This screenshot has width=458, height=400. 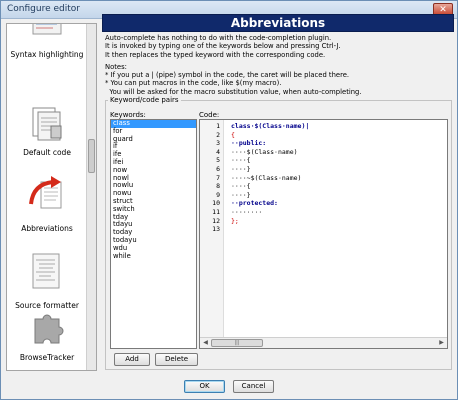 What do you see at coordinates (153, 154) in the screenshot?
I see `keyword-list-item: ife` at bounding box center [153, 154].